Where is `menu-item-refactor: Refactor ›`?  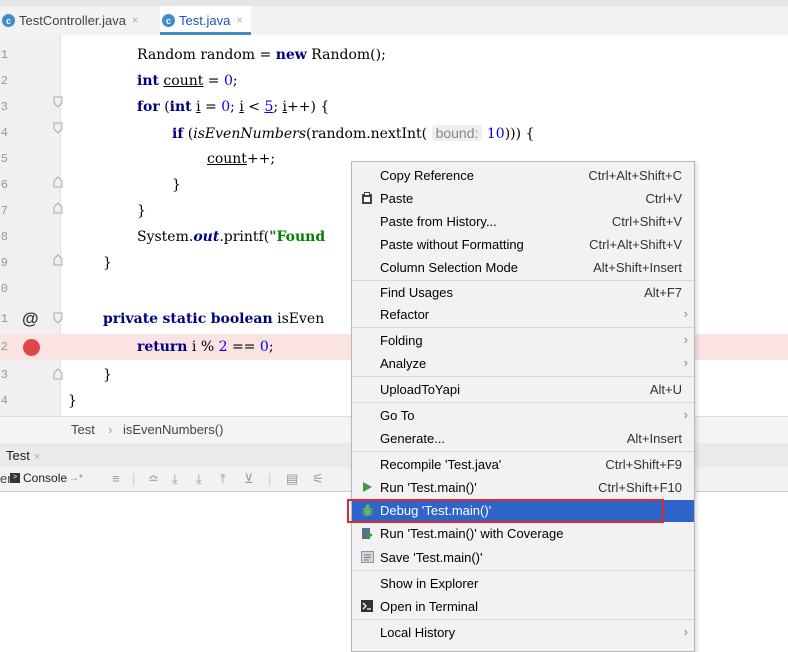
menu-item-refactor: Refactor › is located at coordinates (523, 315).